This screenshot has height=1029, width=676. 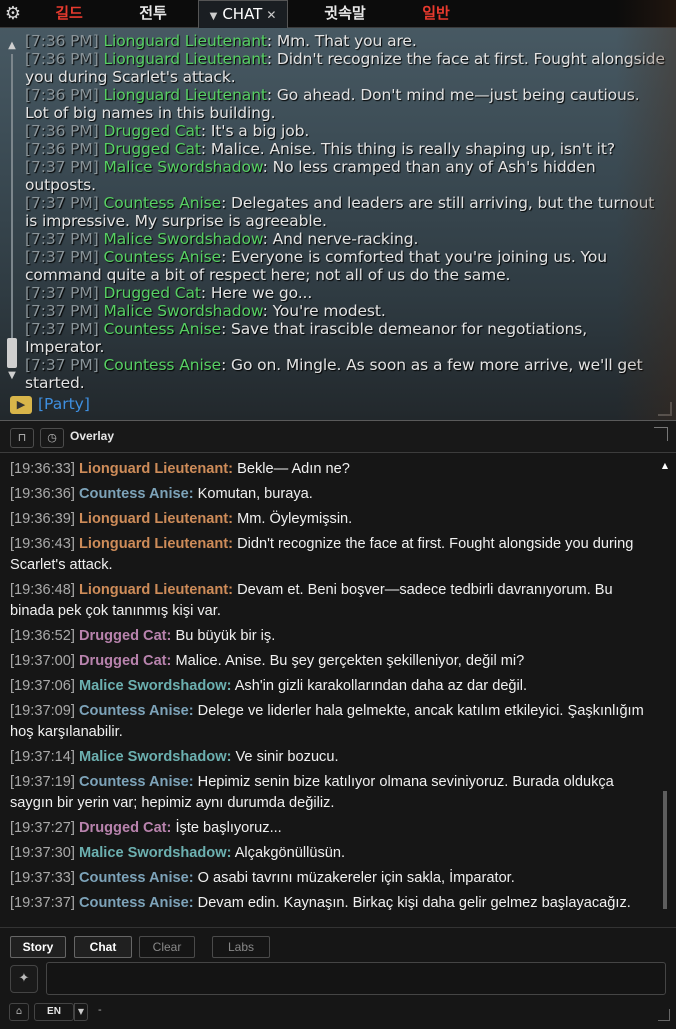 What do you see at coordinates (52, 438) in the screenshot?
I see `alarm-icon: ◷` at bounding box center [52, 438].